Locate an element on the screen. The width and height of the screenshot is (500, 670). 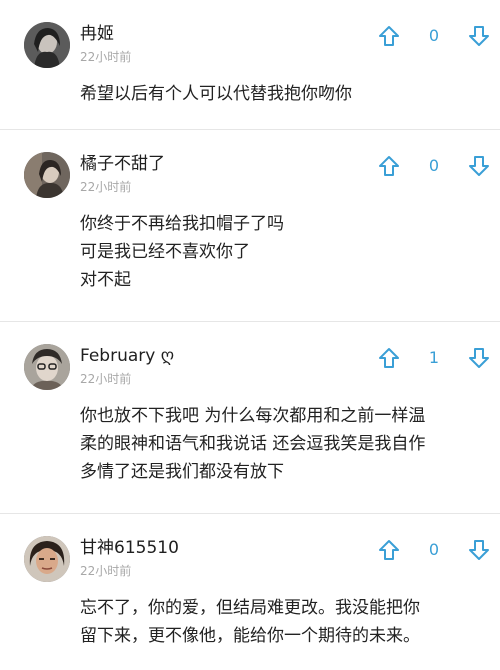
comment-text-line: 对不起 is located at coordinates (105, 280).